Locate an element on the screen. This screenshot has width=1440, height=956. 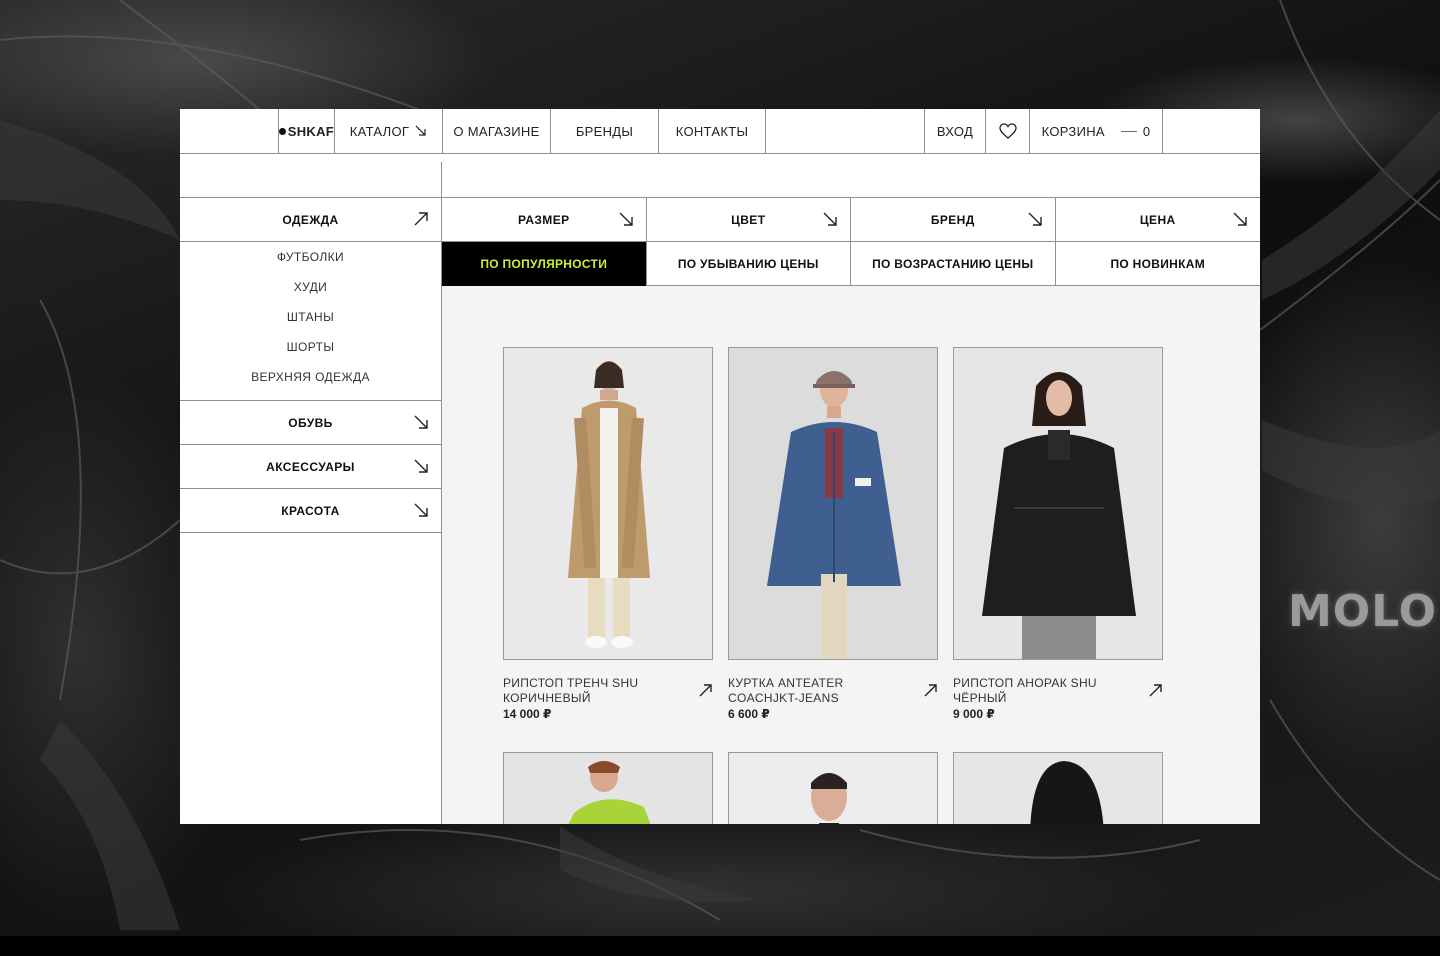
filter-bar: РАЗМЕР ЦВЕТ БРЕНД ЦЕНА is located at coordinates (851, 220).